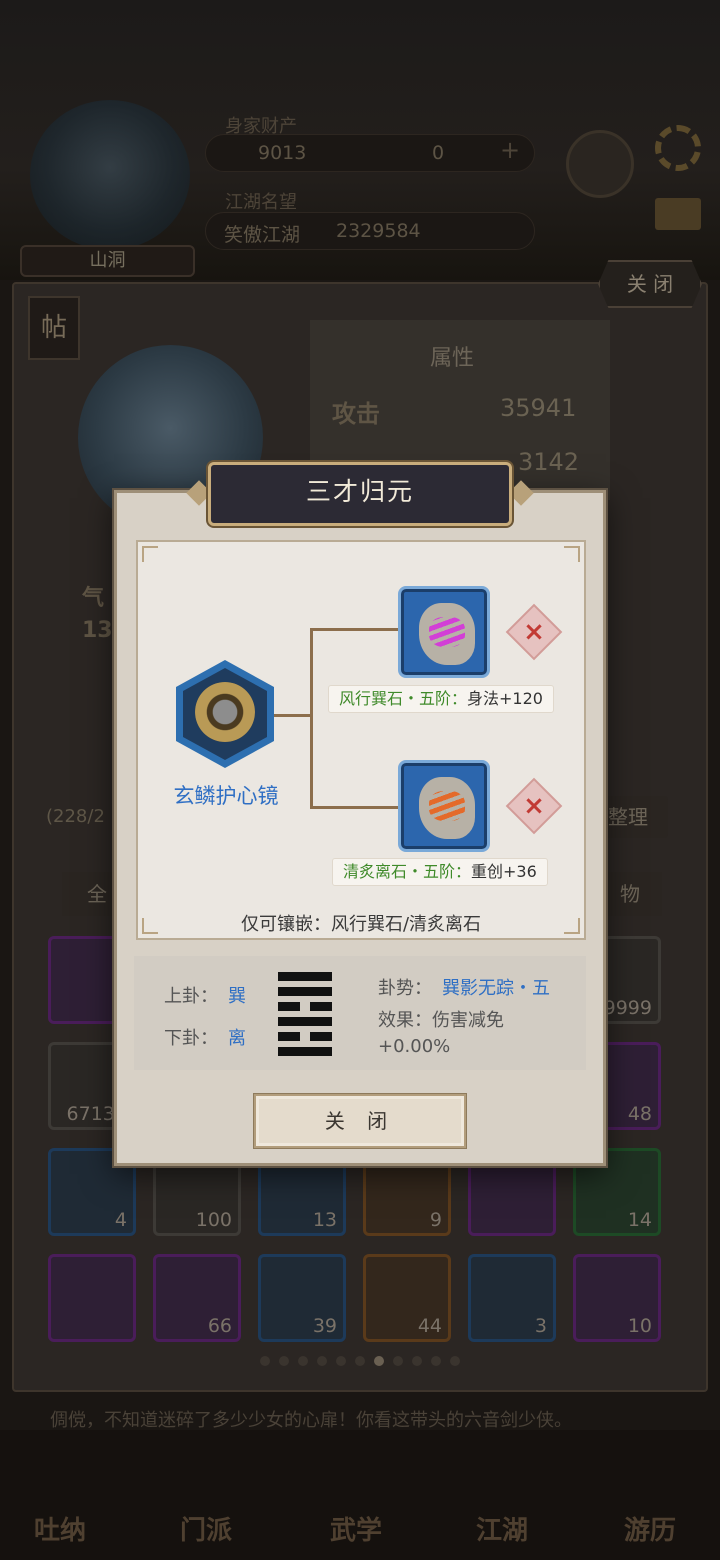  What do you see at coordinates (282, 153) in the screenshot?
I see `gold-value: 9013` at bounding box center [282, 153].